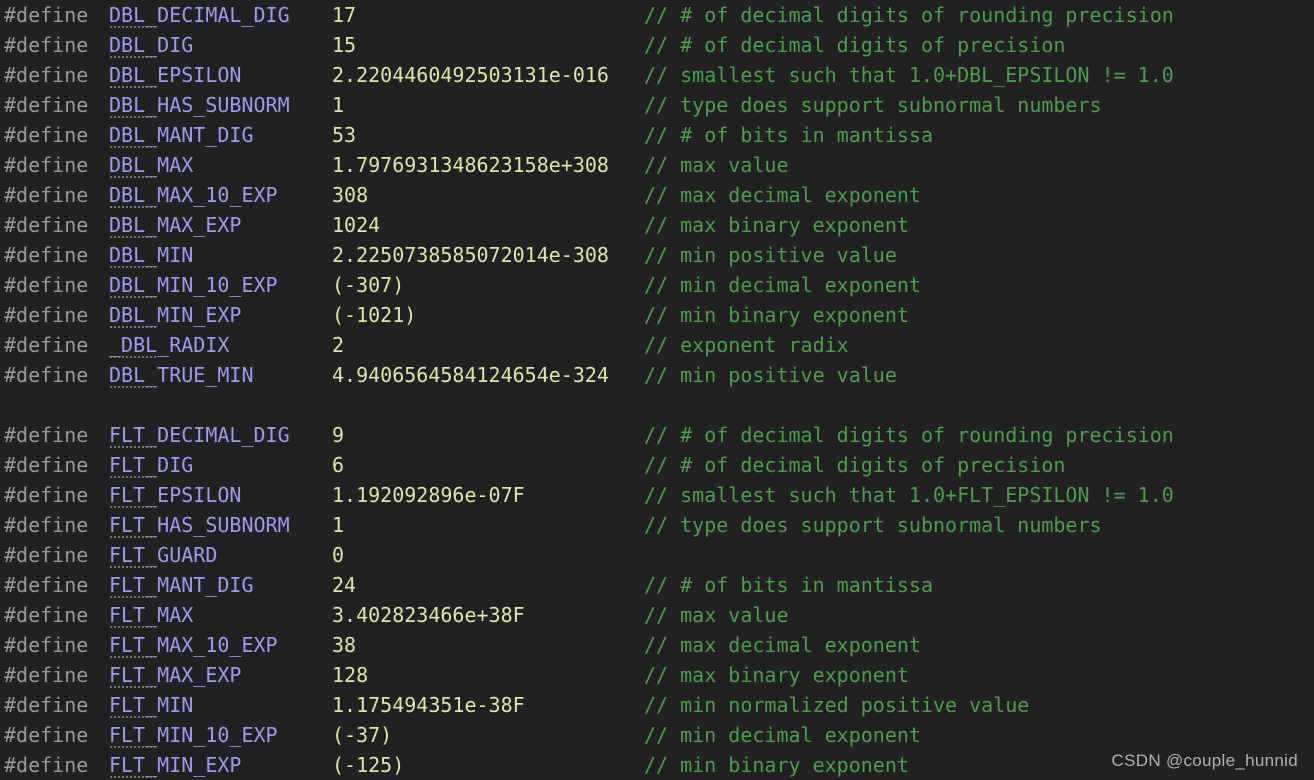 Image resolution: width=1314 pixels, height=780 pixels. Describe the element at coordinates (338, 555) in the screenshot. I see `macro-value: 0` at that location.